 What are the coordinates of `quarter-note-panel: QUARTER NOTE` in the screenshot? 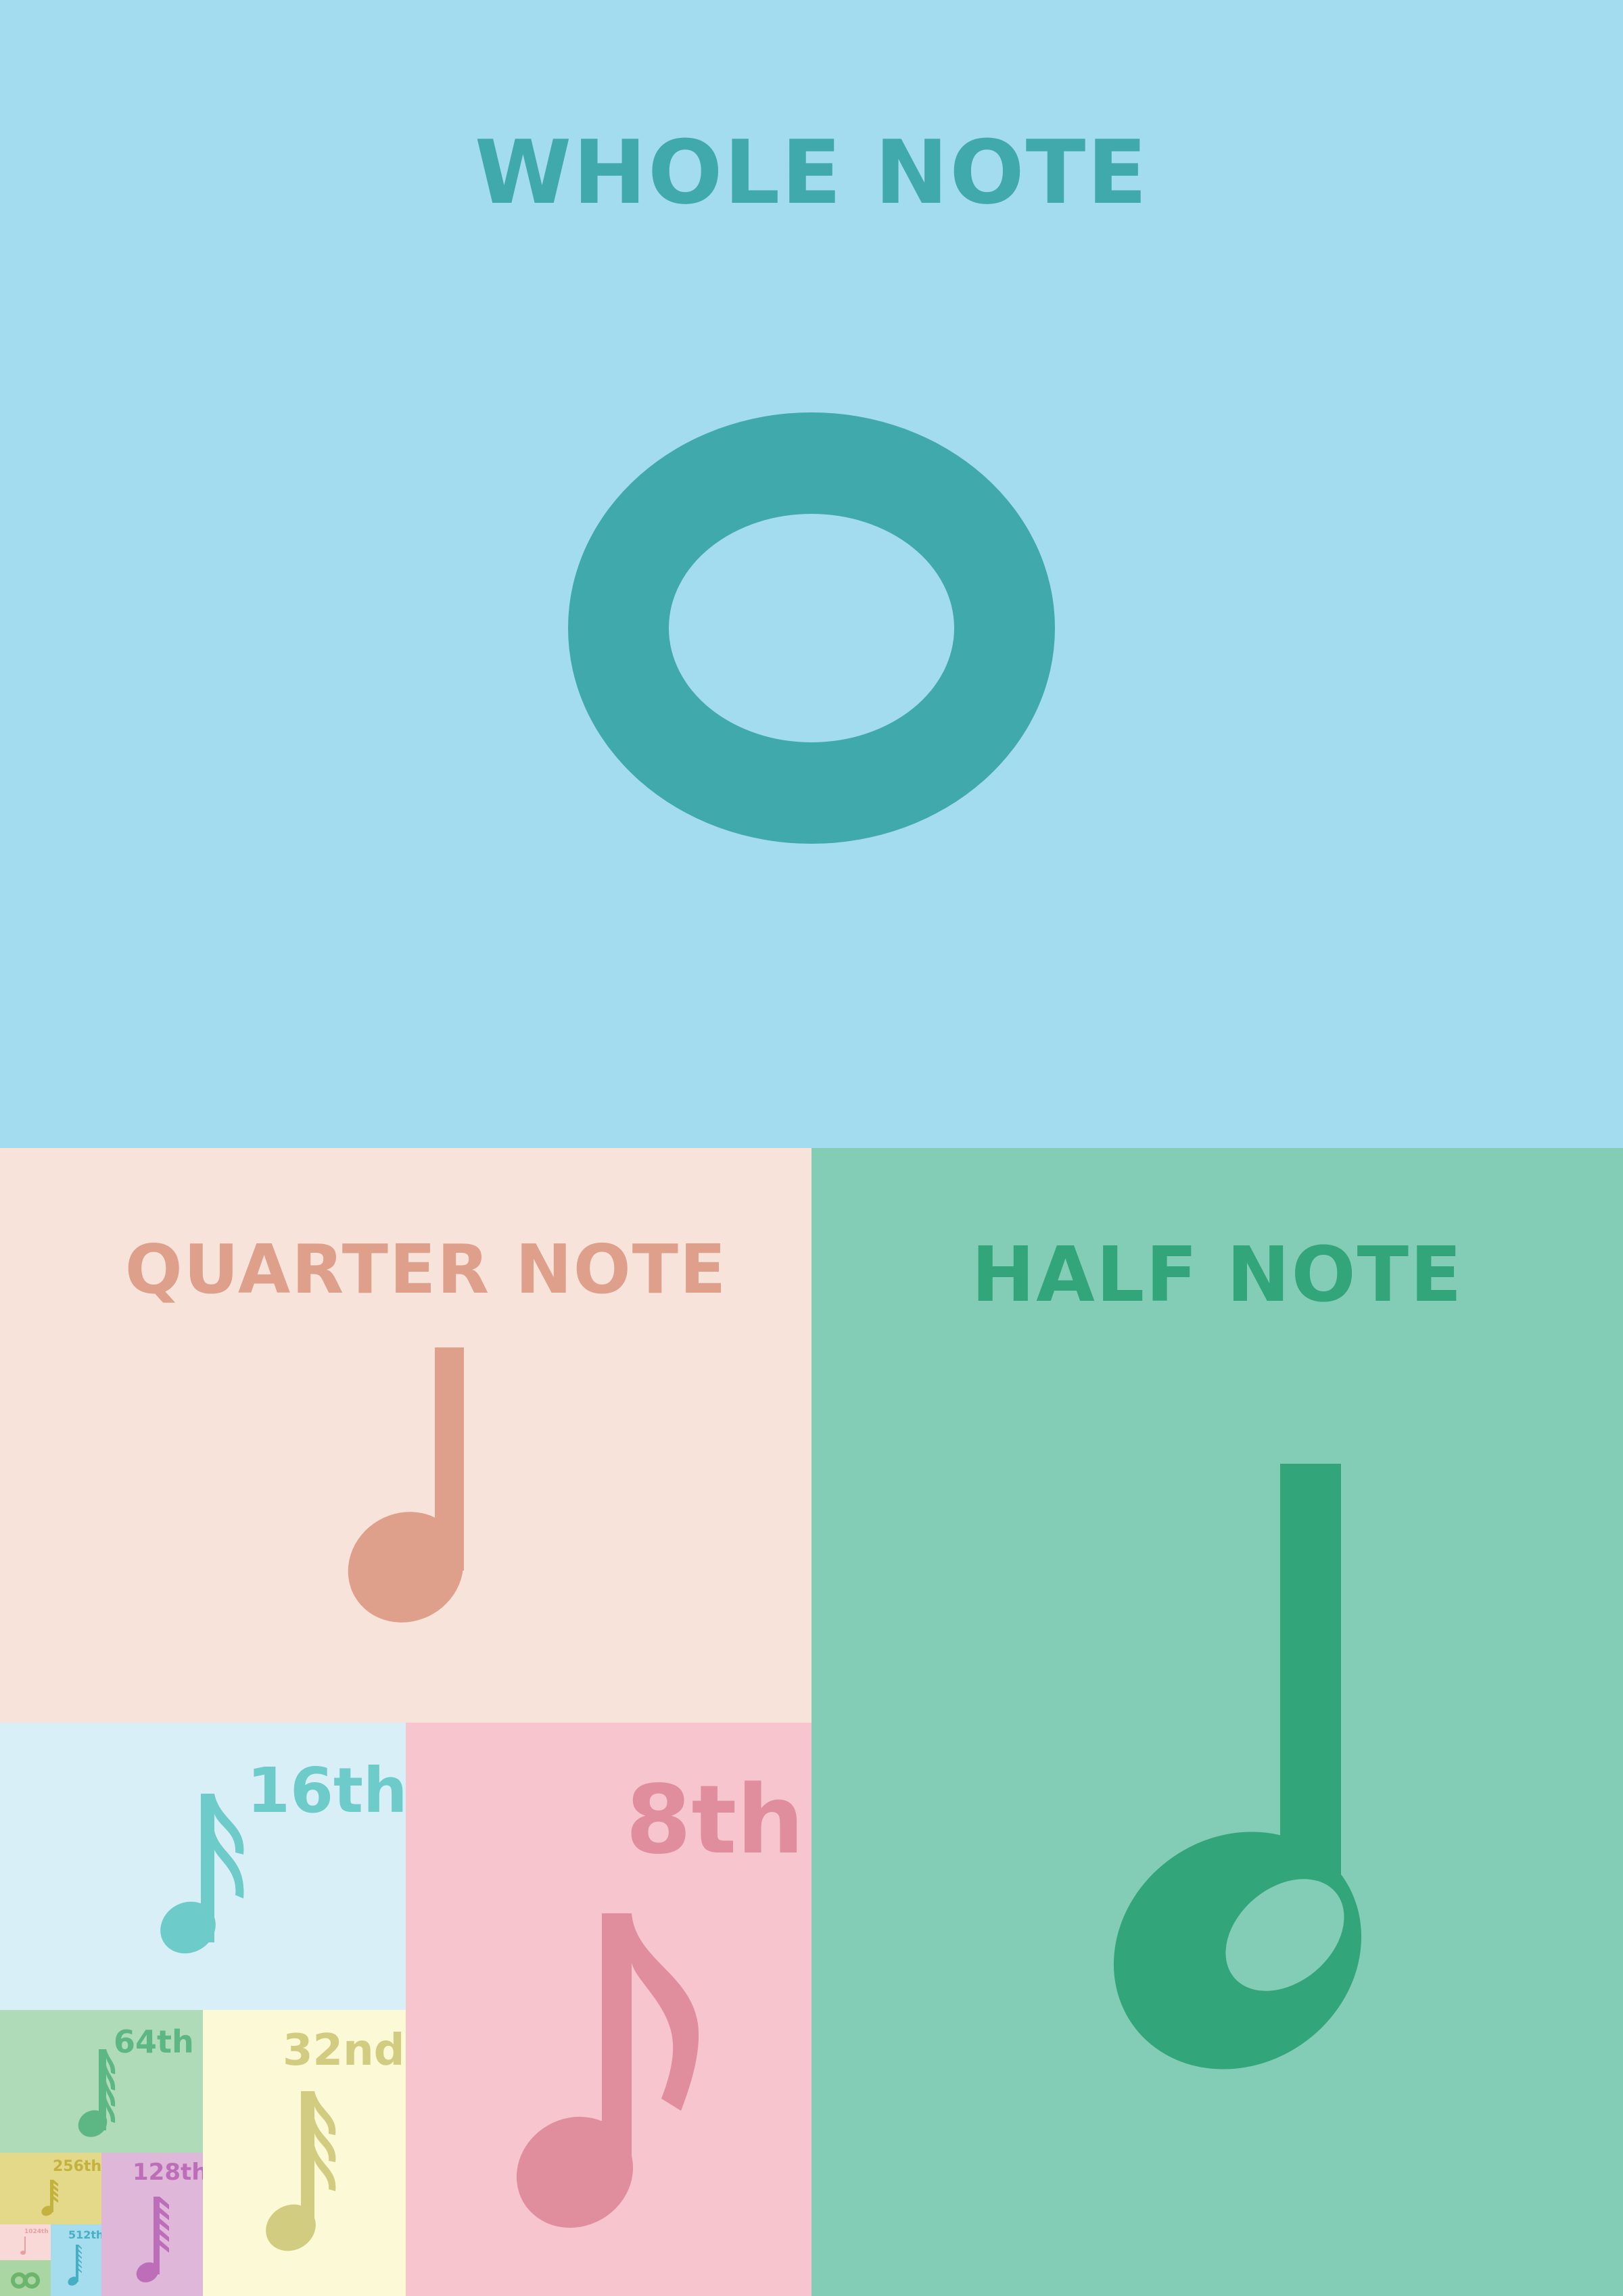 It's located at (406, 1436).